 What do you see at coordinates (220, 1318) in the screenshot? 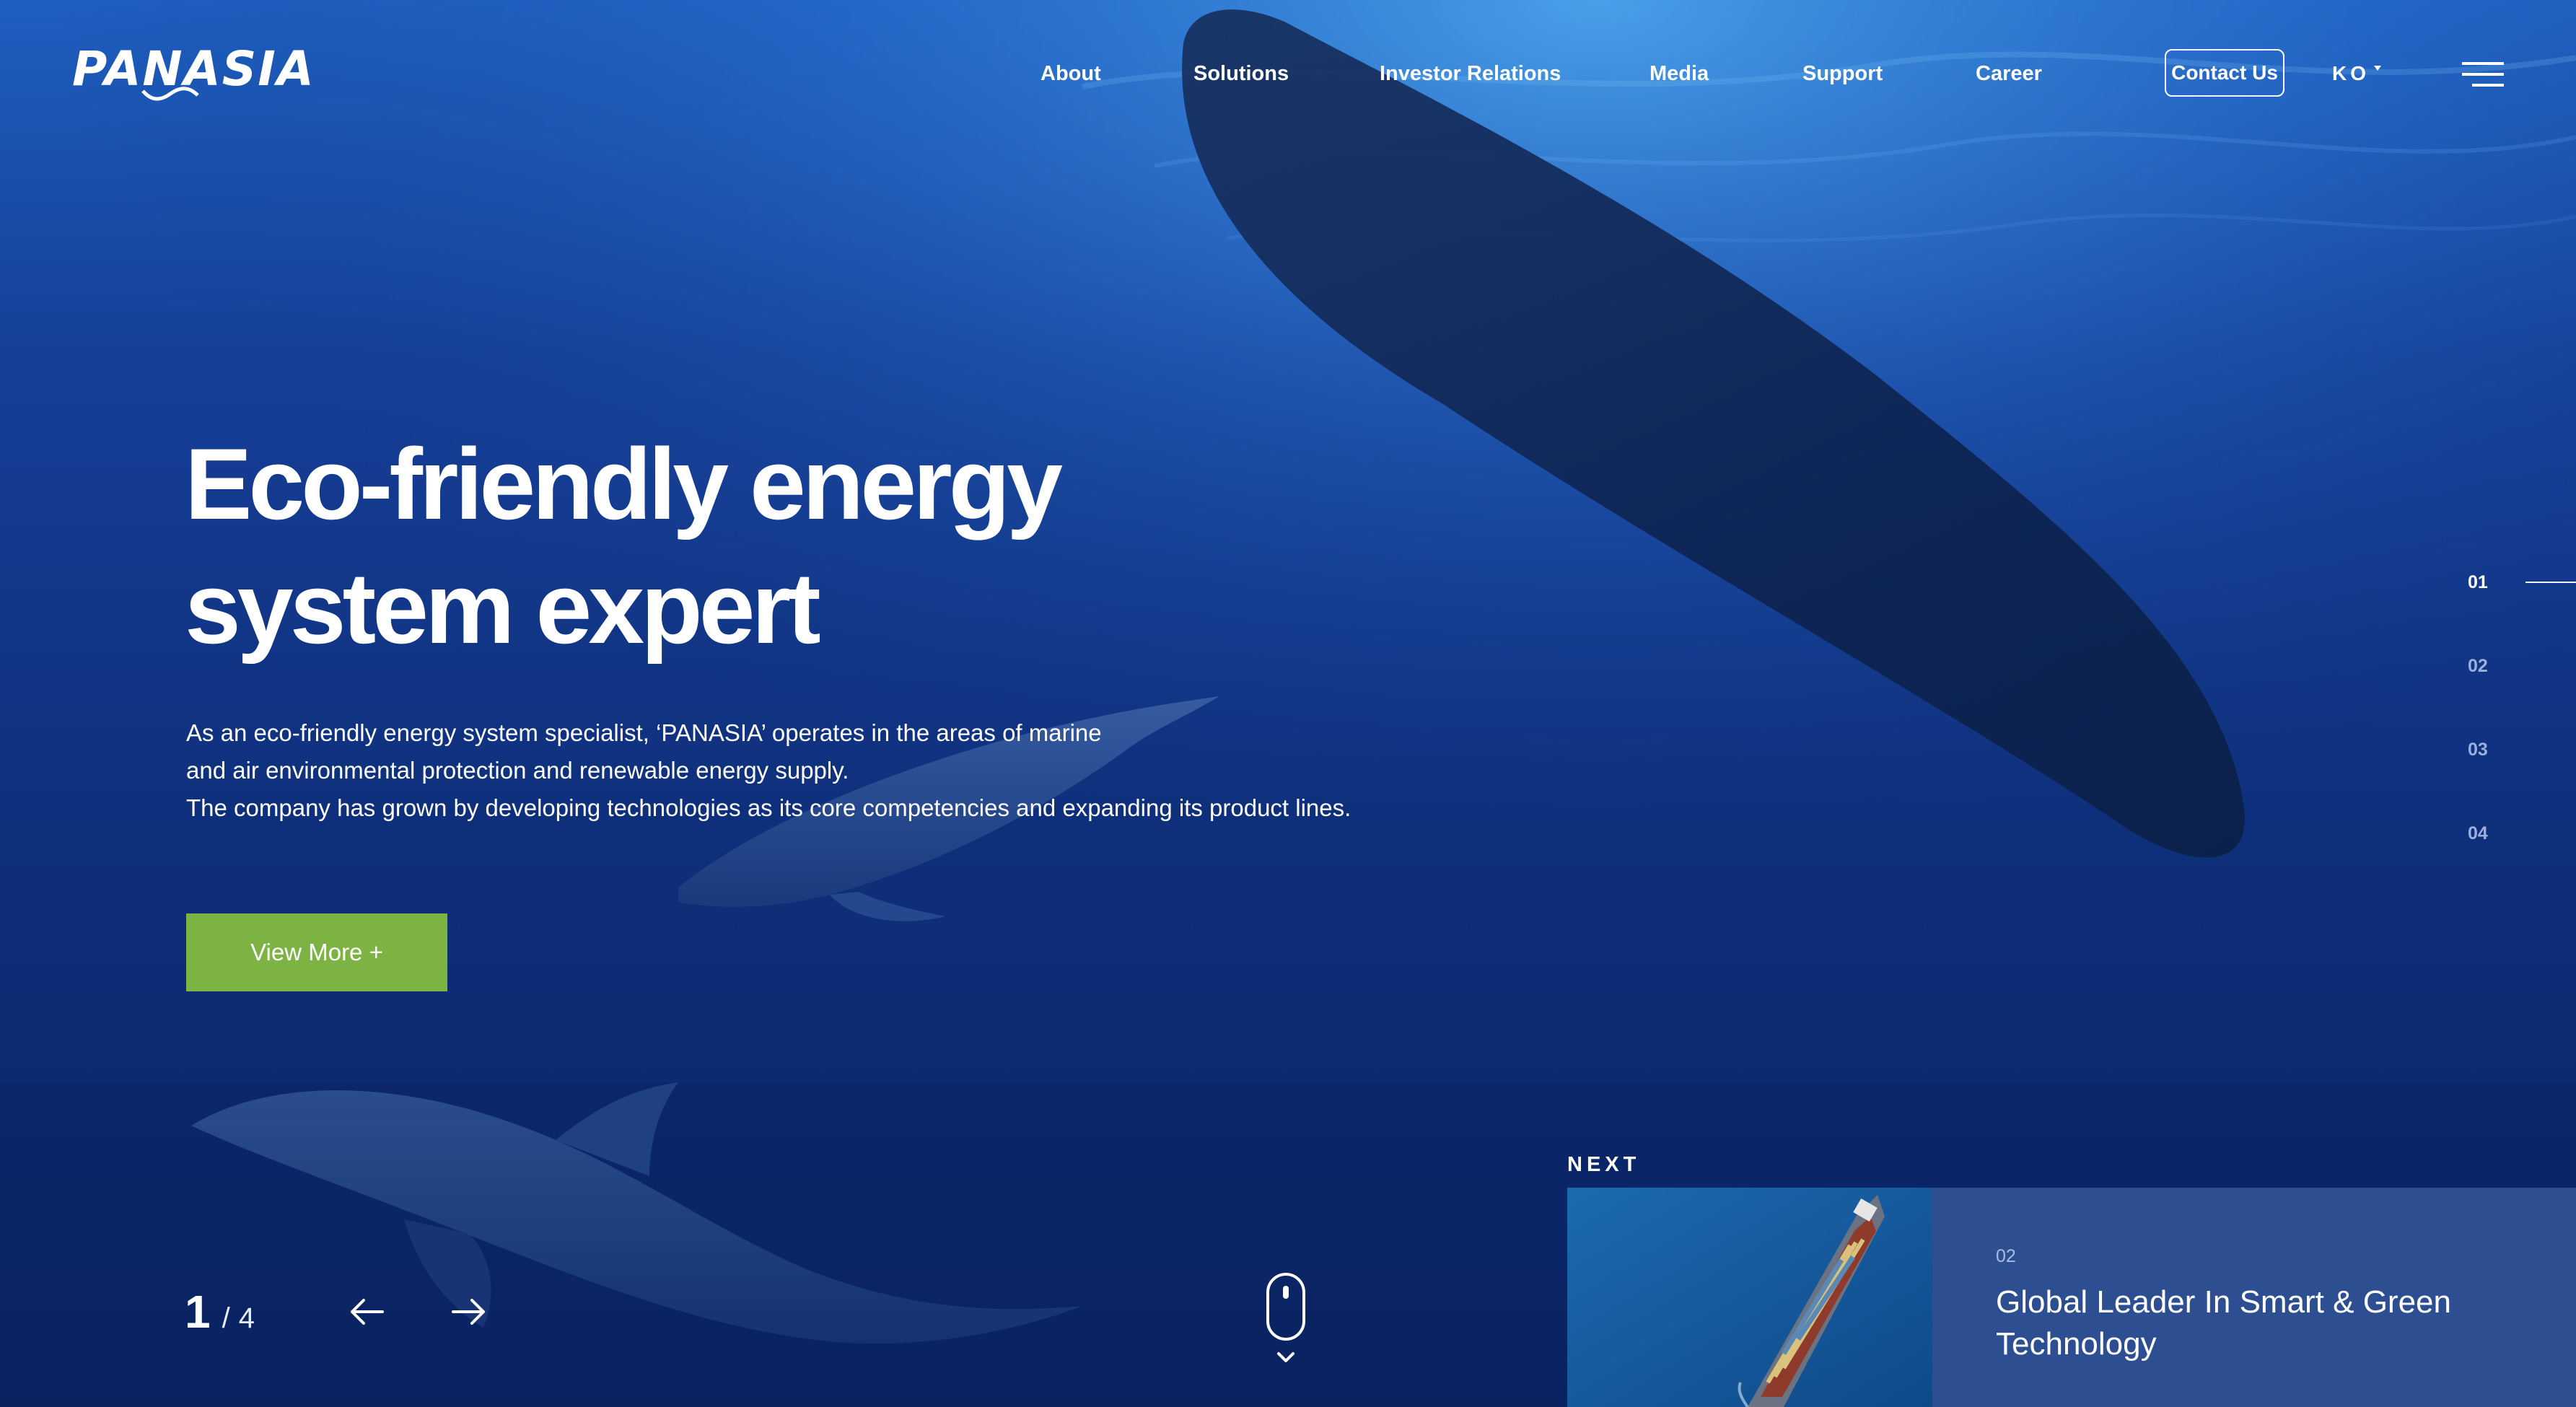
I see `slide-counter: 1 /4` at bounding box center [220, 1318].